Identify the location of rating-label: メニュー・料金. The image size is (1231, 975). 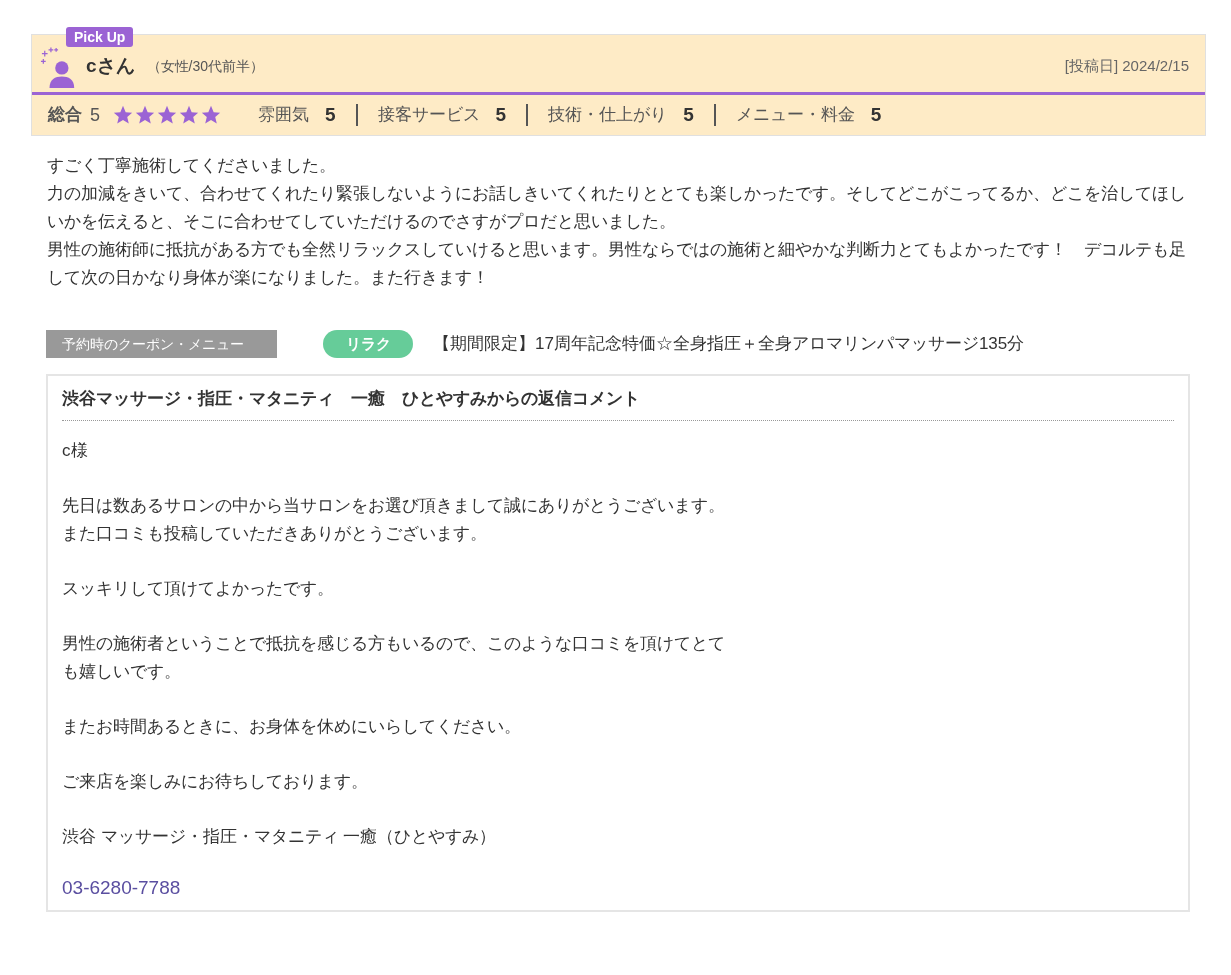
(795, 115).